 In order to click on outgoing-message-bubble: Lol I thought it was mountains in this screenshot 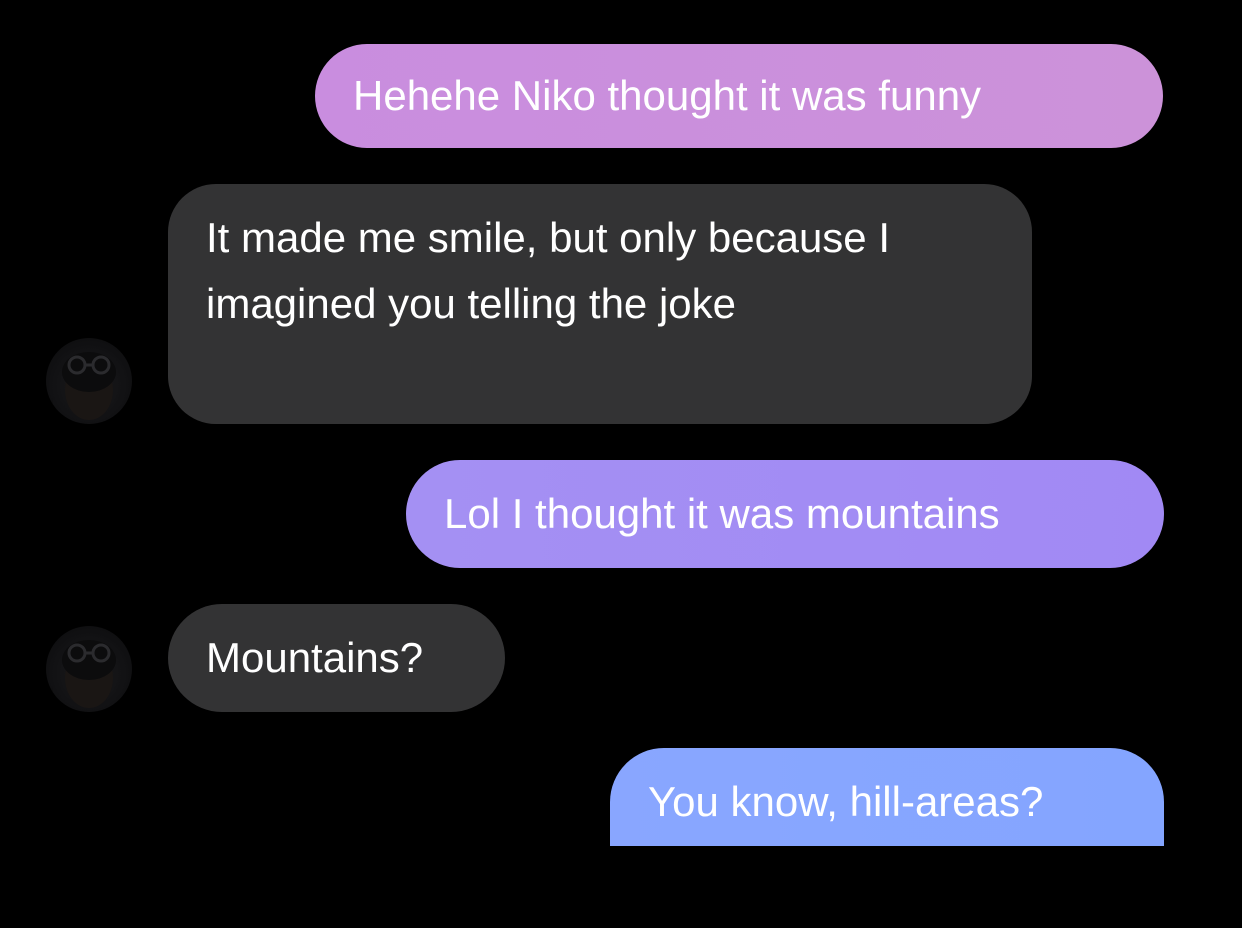, I will do `click(785, 514)`.